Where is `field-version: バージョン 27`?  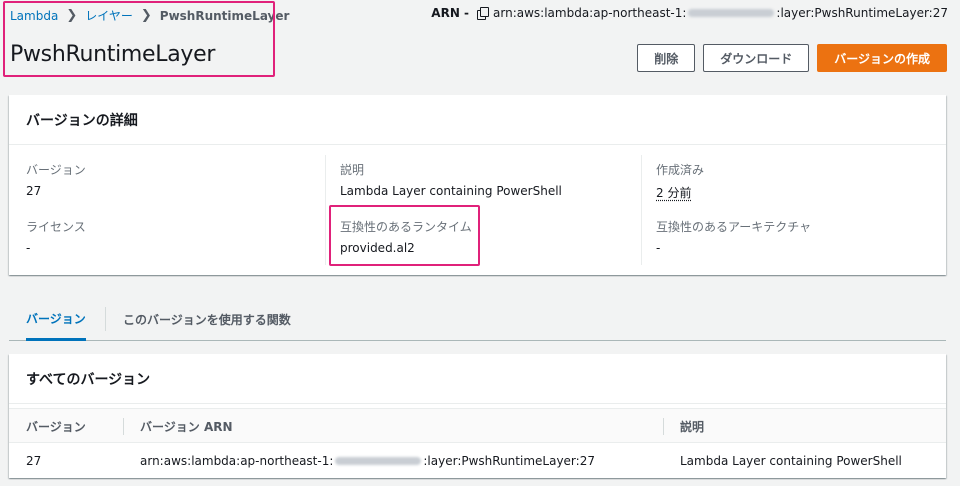
field-version: バージョン 27 is located at coordinates (56, 179).